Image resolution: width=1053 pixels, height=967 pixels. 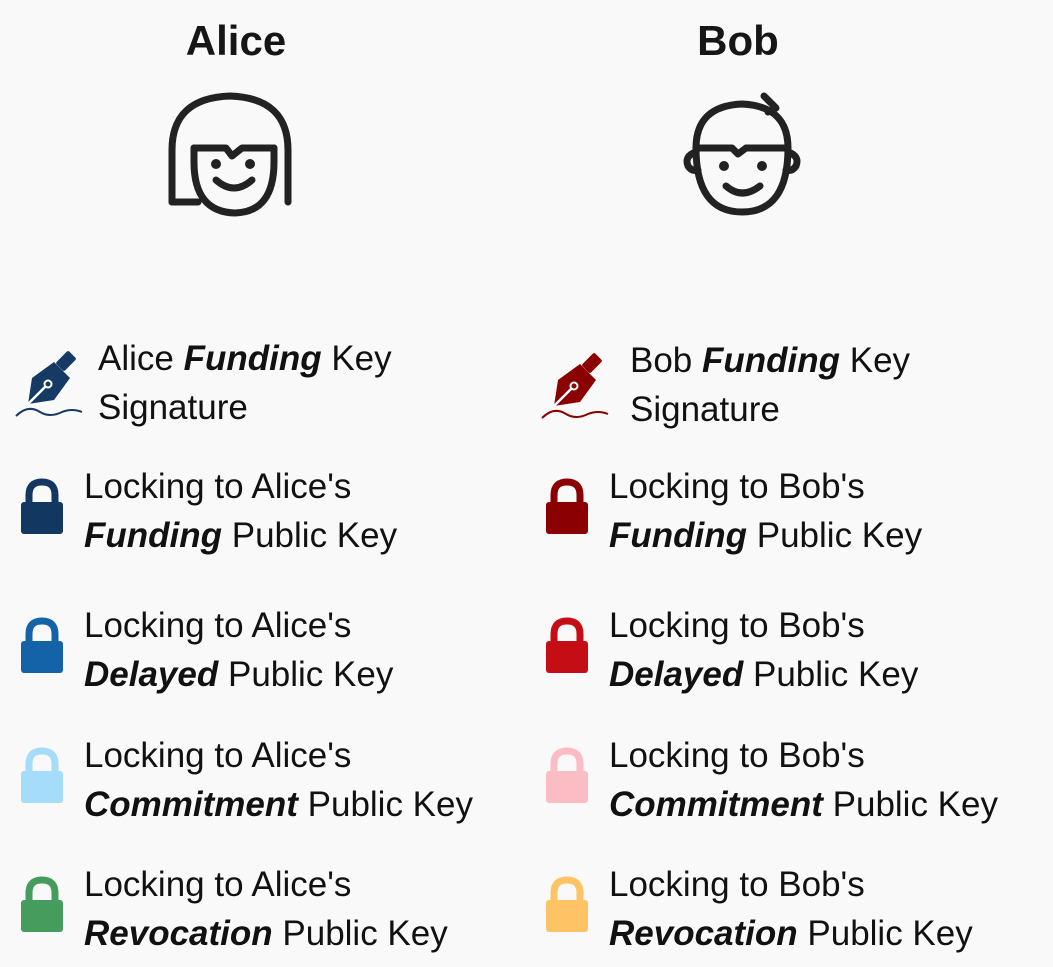 What do you see at coordinates (738, 40) in the screenshot?
I see `bob-title: Bob` at bounding box center [738, 40].